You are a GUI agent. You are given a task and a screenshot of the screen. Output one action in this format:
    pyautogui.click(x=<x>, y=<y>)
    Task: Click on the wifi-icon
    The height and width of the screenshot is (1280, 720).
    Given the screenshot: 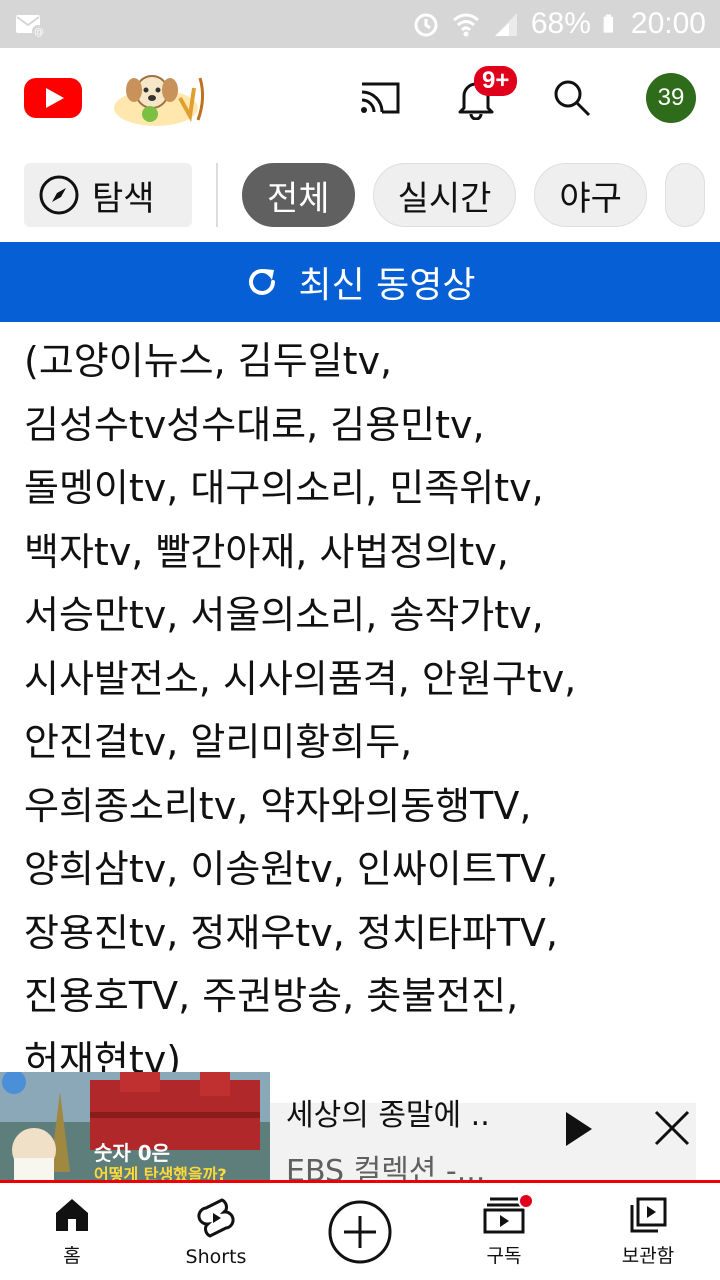 What is the action you would take?
    pyautogui.click(x=465, y=25)
    